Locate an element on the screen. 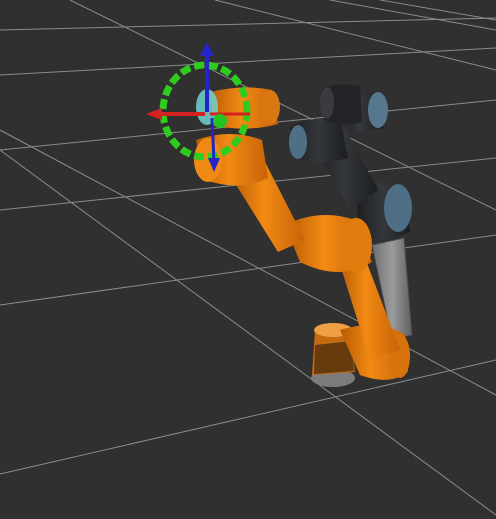 The height and width of the screenshot is (519, 496). y-axis-handle is located at coordinates (220, 121).